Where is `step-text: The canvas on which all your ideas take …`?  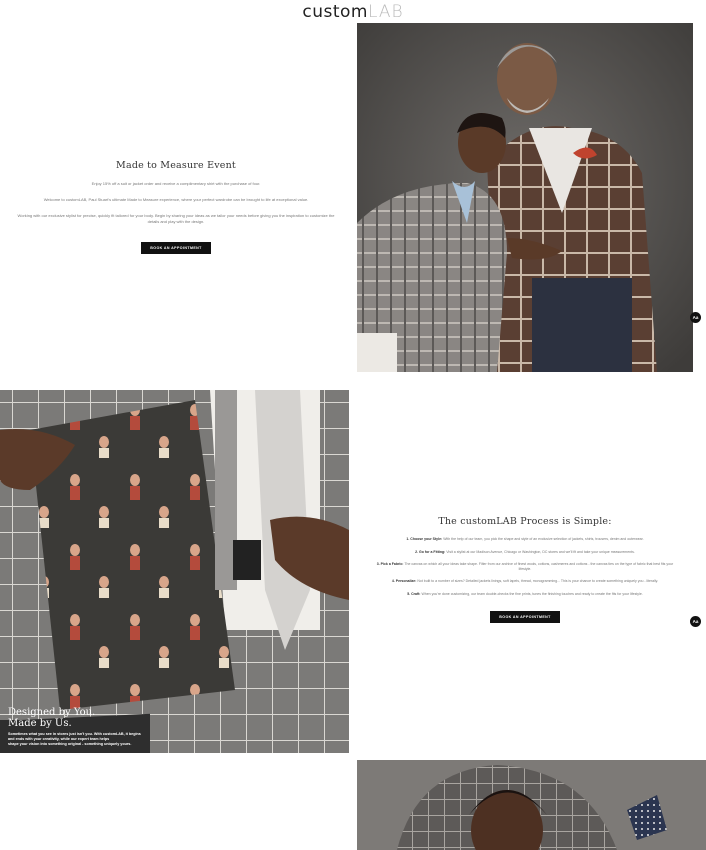 step-text: The canvas on which all your ideas take … is located at coordinates (539, 566).